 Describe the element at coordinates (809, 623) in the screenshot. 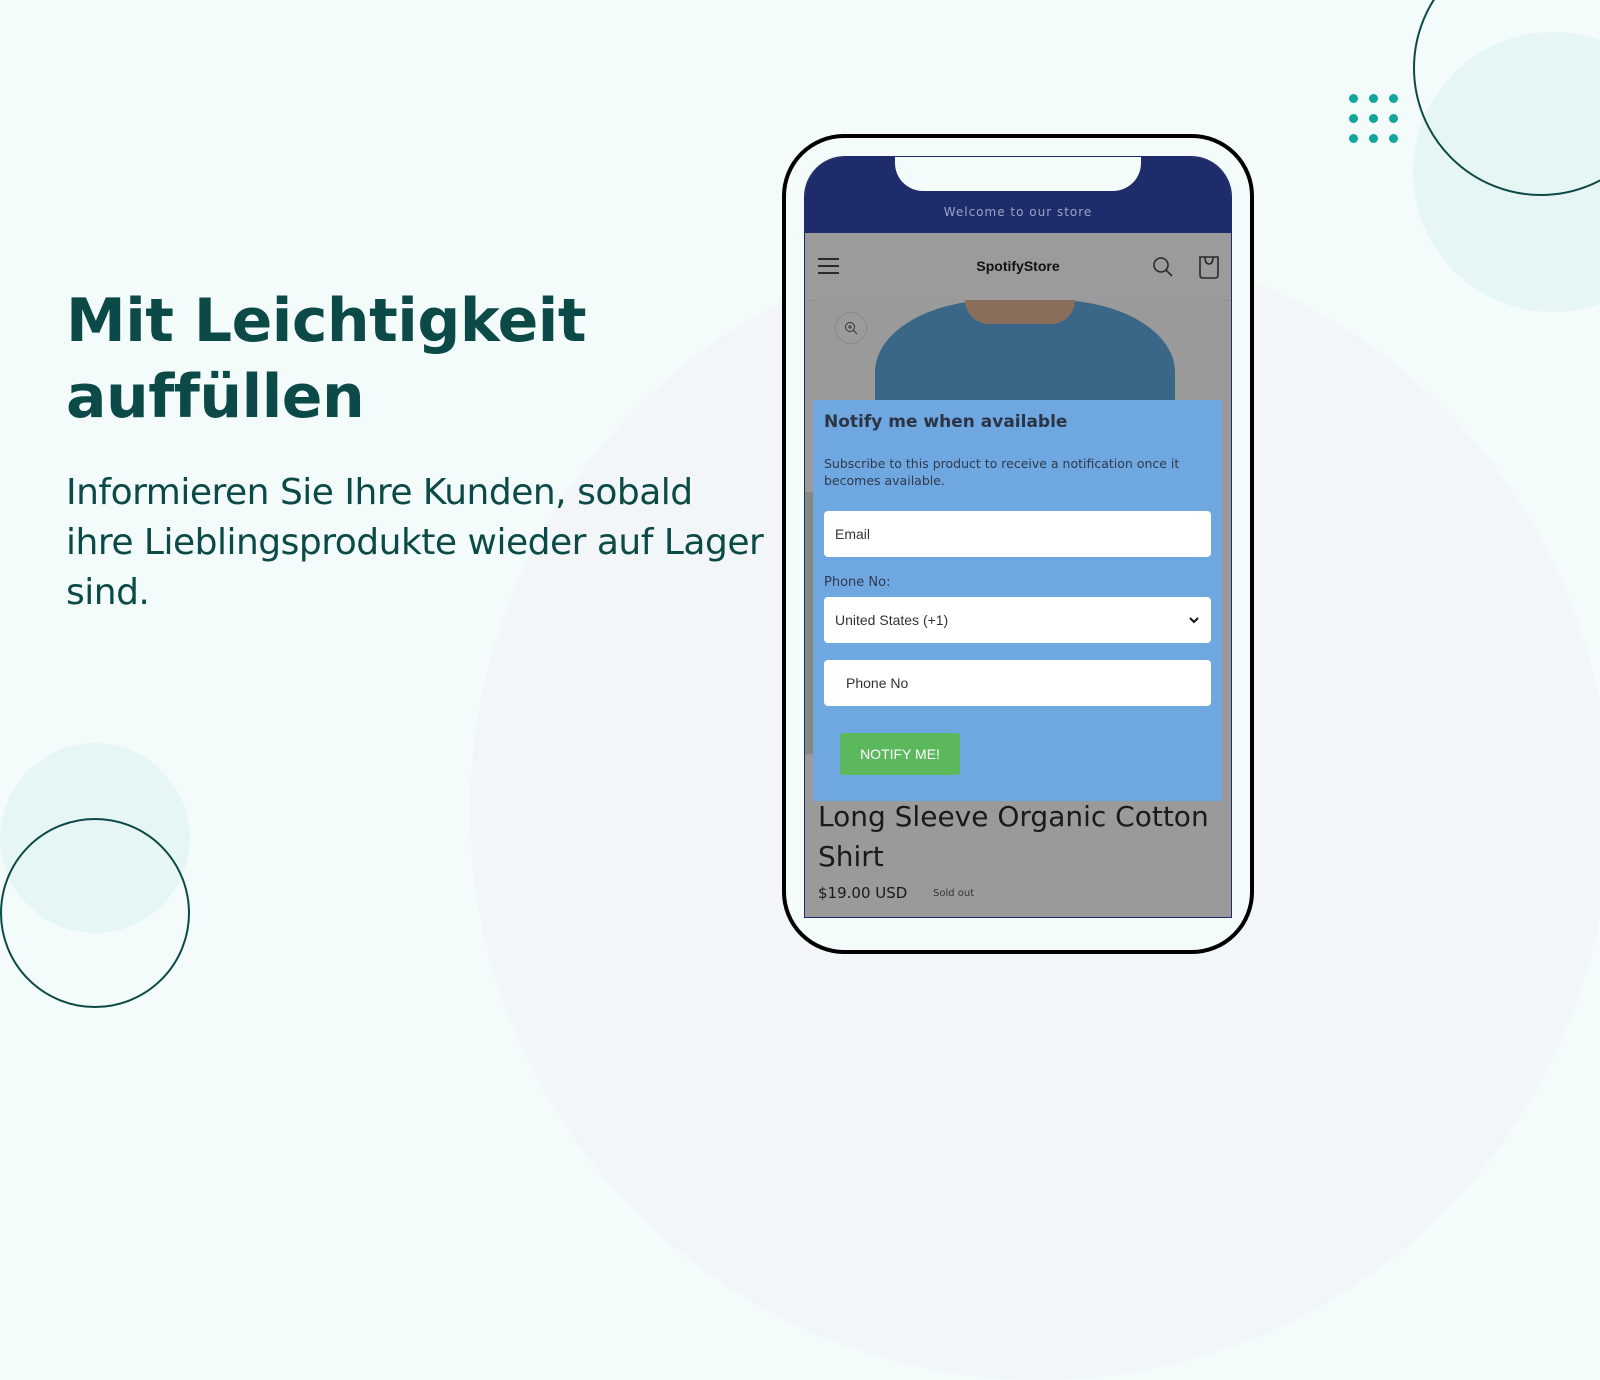

I see `thumbnail-strip` at that location.